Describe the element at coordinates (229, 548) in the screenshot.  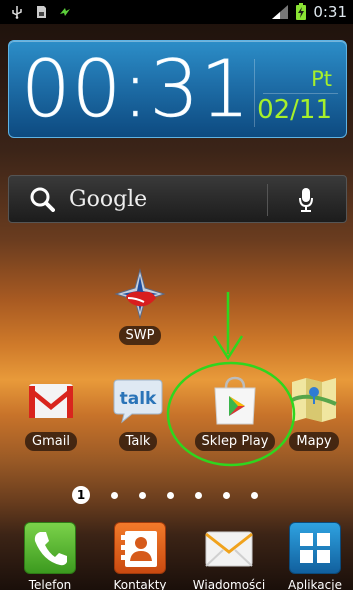
I see `messages-icon` at that location.